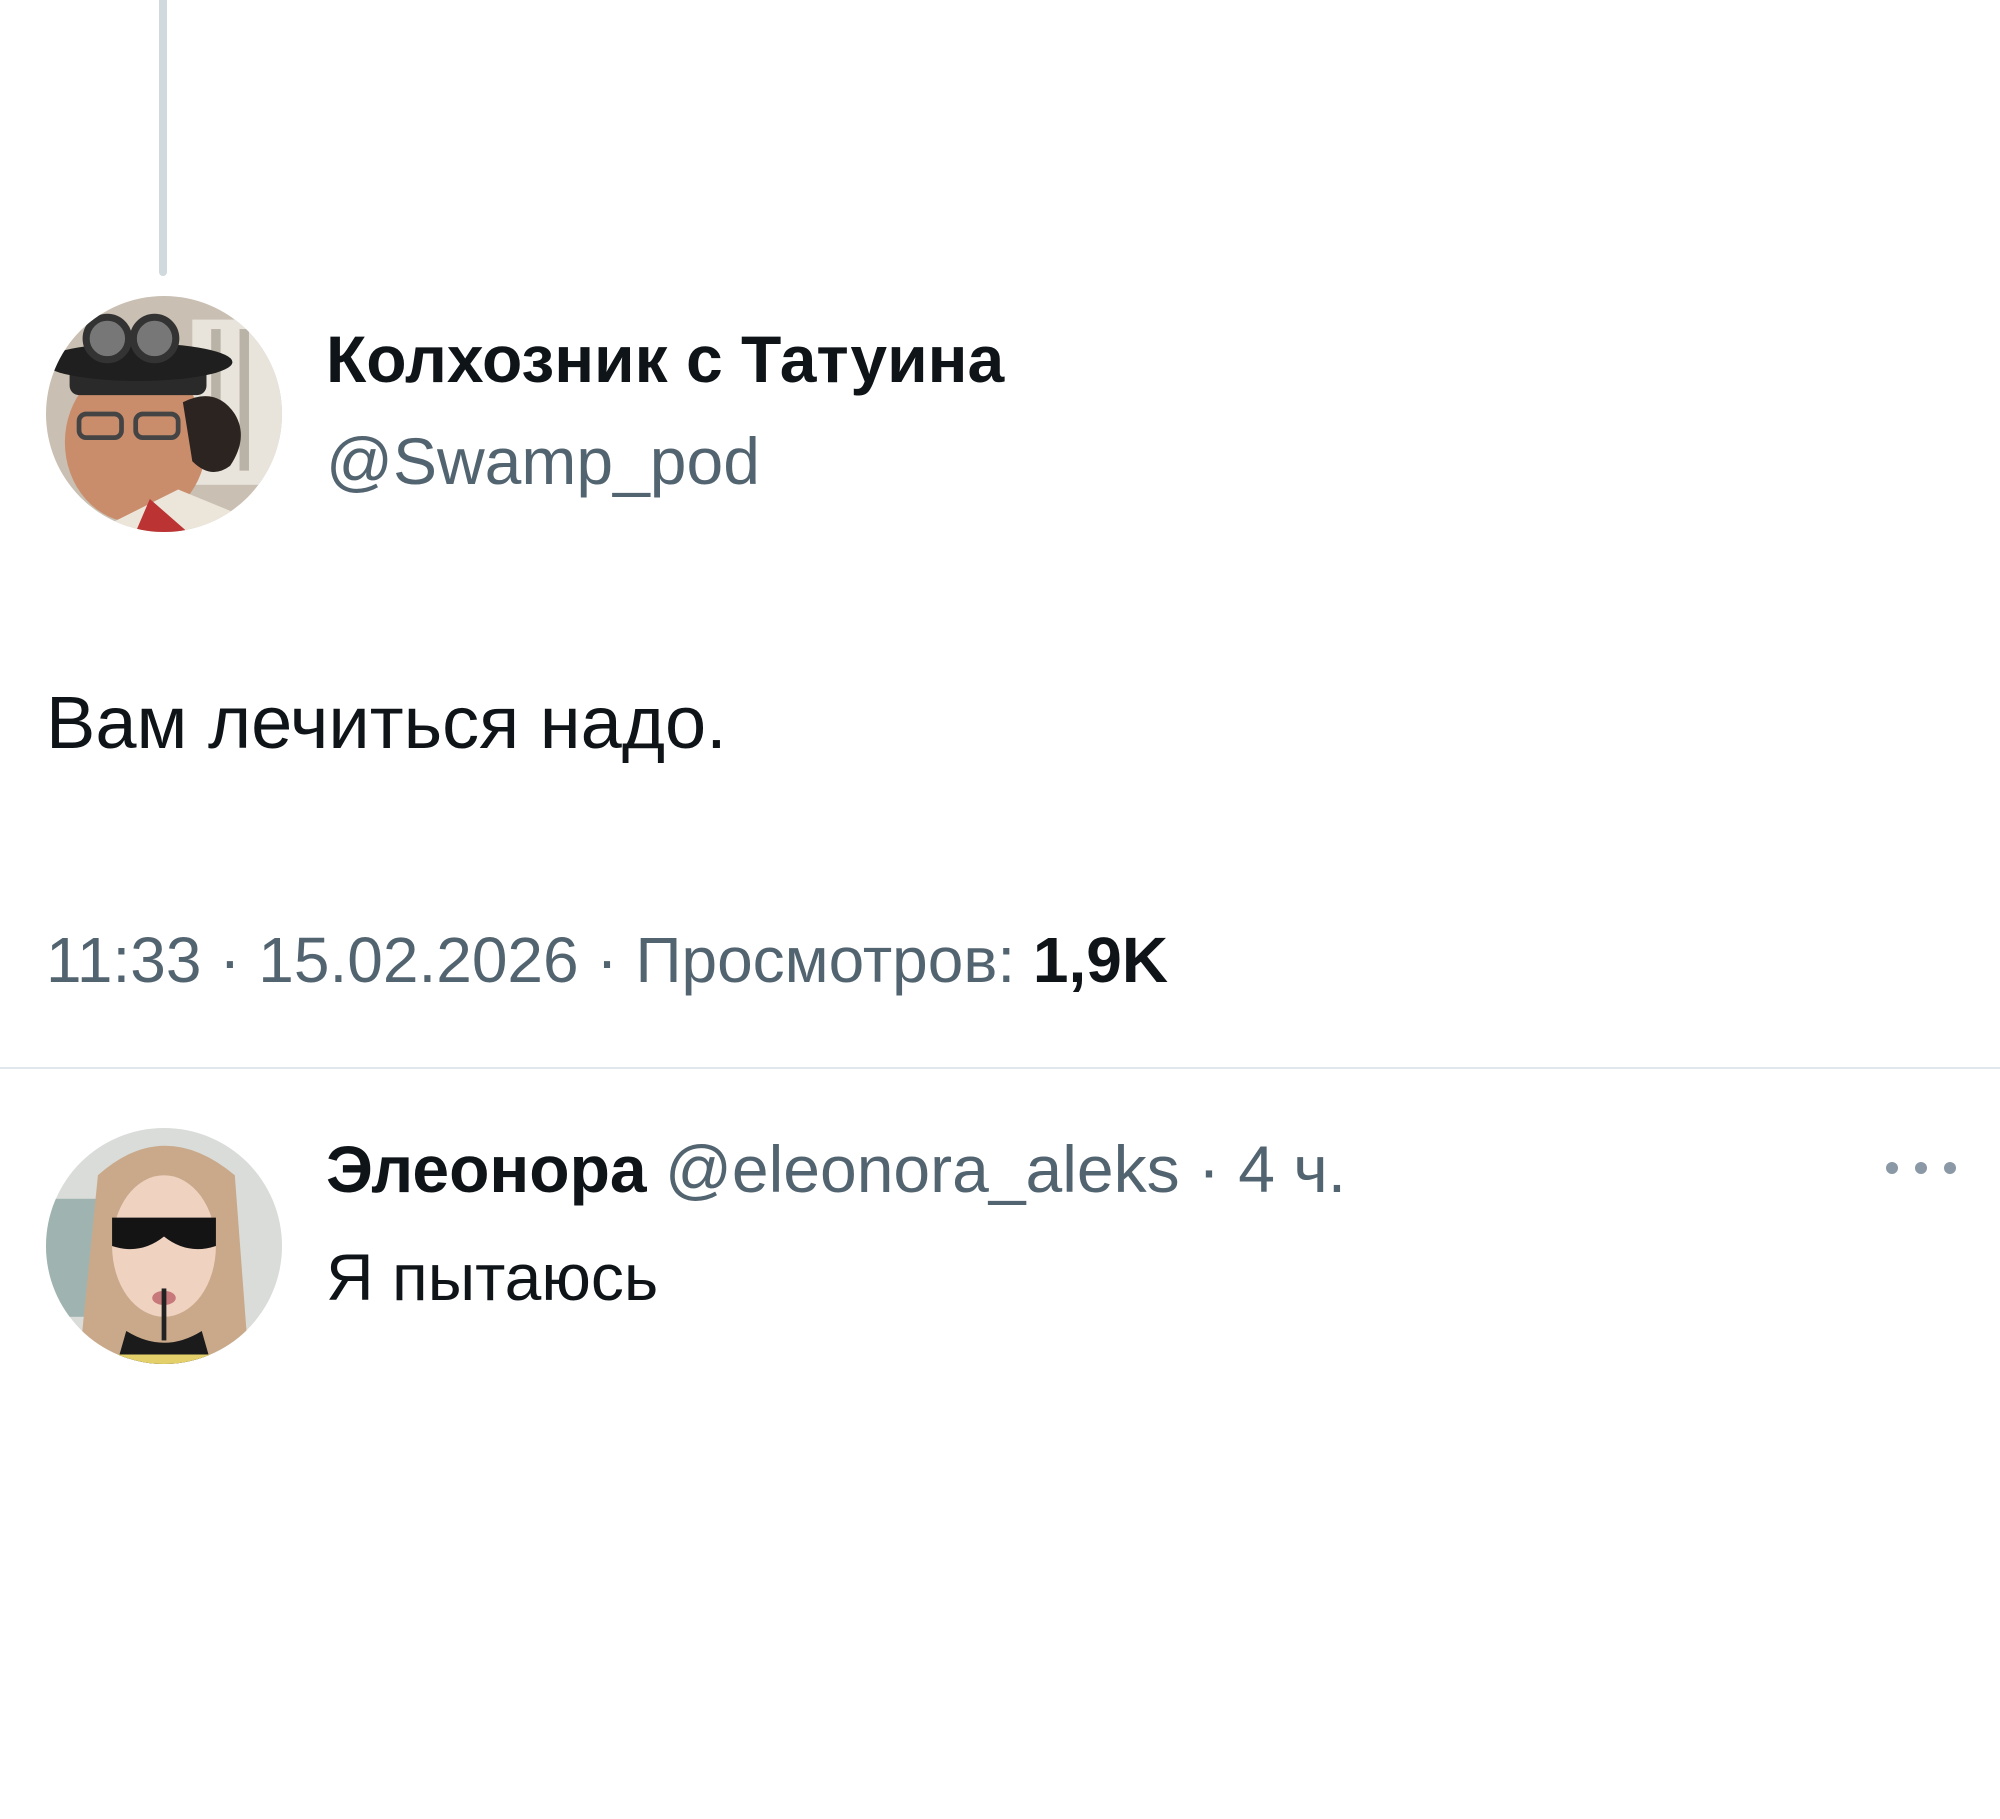  What do you see at coordinates (386, 722) in the screenshot?
I see `tweet-text: Вам лечиться надо.` at bounding box center [386, 722].